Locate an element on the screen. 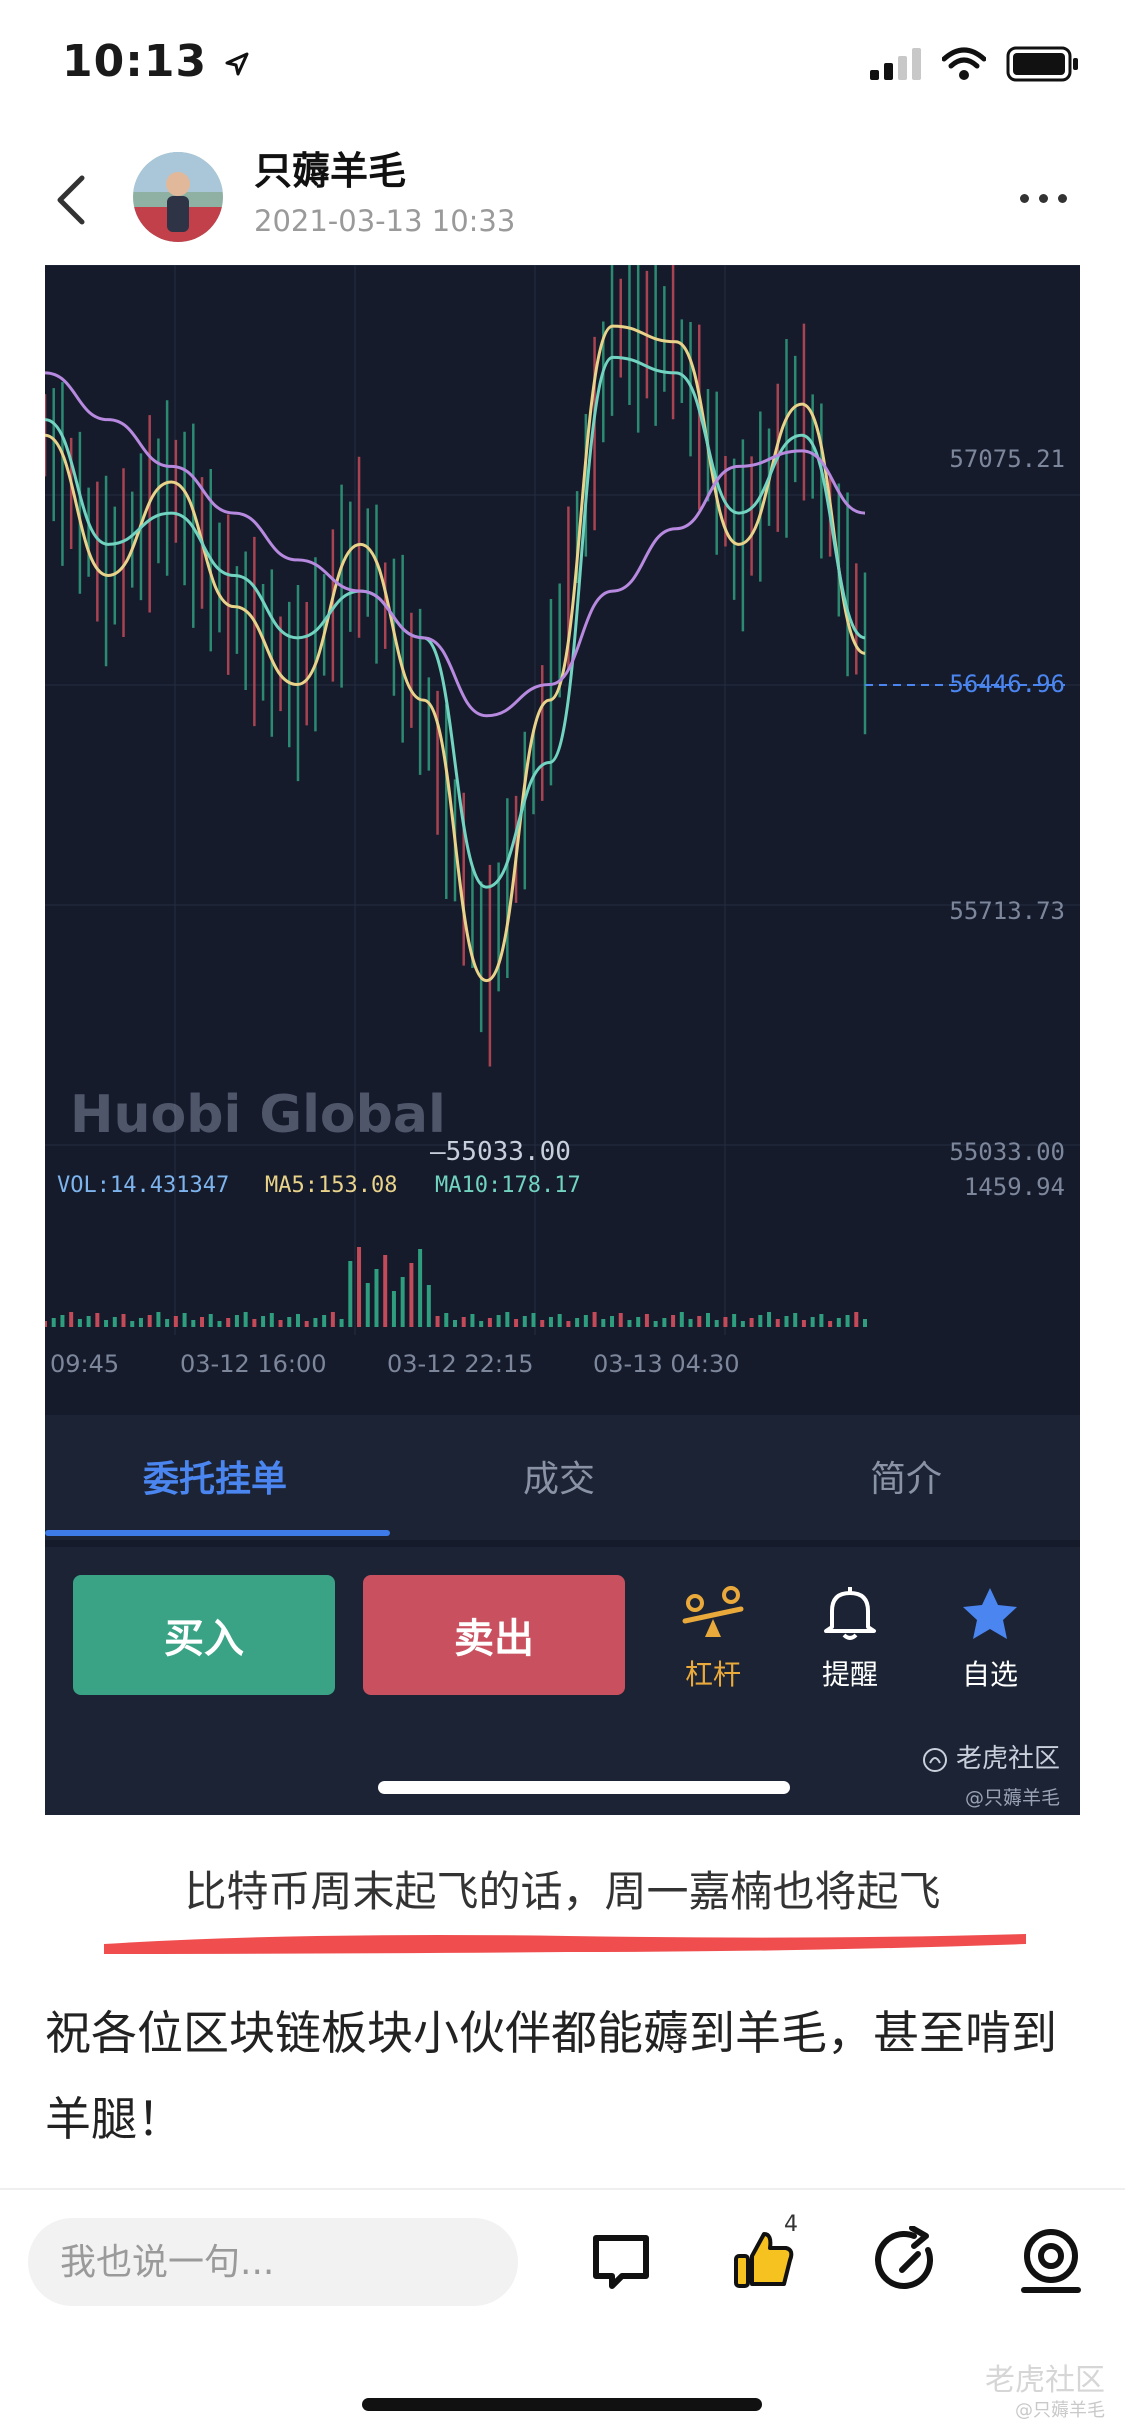 The height and width of the screenshot is (2436, 1125). active-tab-indicator is located at coordinates (217, 1533).